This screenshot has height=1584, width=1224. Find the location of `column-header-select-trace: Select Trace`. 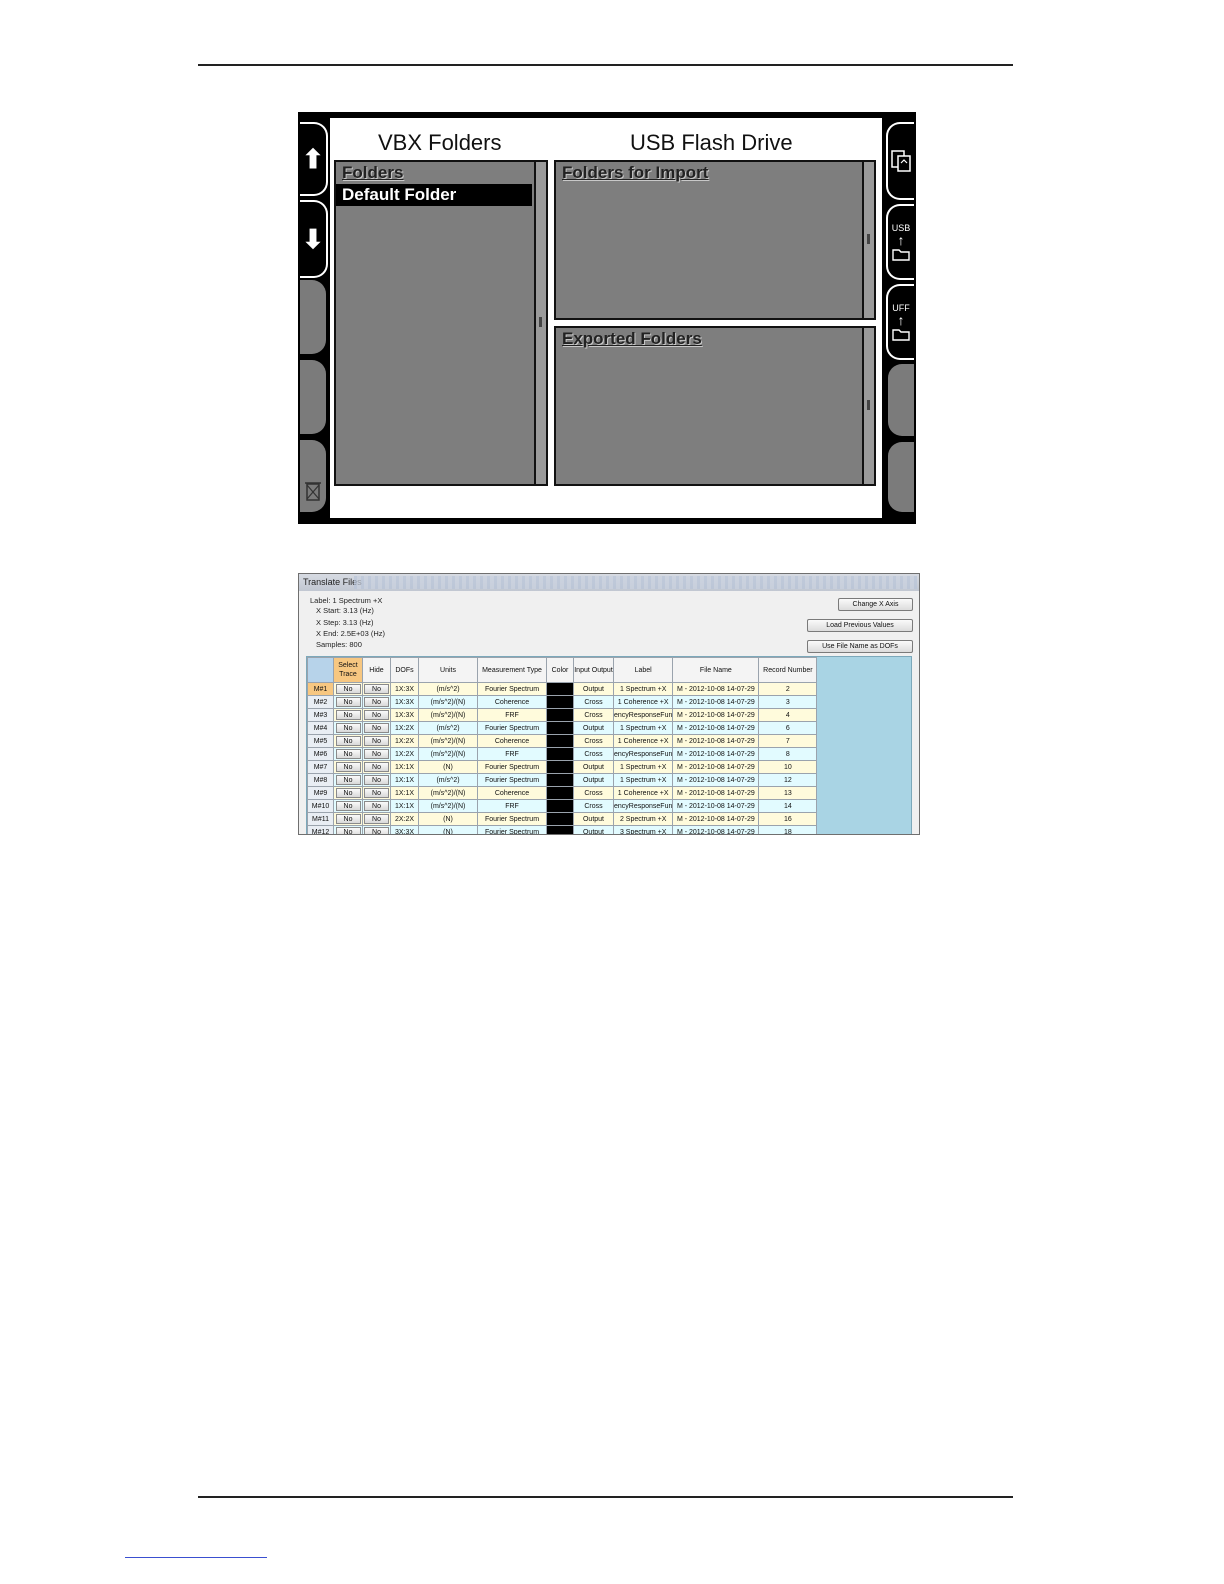

column-header-select-trace: Select Trace is located at coordinates (348, 670).